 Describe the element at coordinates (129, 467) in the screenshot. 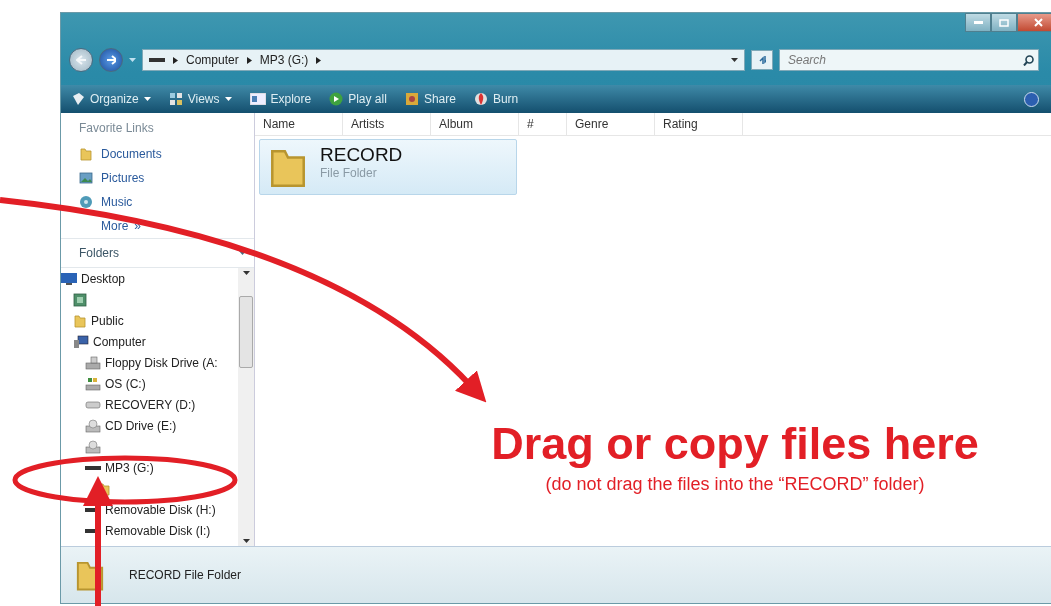

I see `tree-item: MP3 (G:)` at that location.